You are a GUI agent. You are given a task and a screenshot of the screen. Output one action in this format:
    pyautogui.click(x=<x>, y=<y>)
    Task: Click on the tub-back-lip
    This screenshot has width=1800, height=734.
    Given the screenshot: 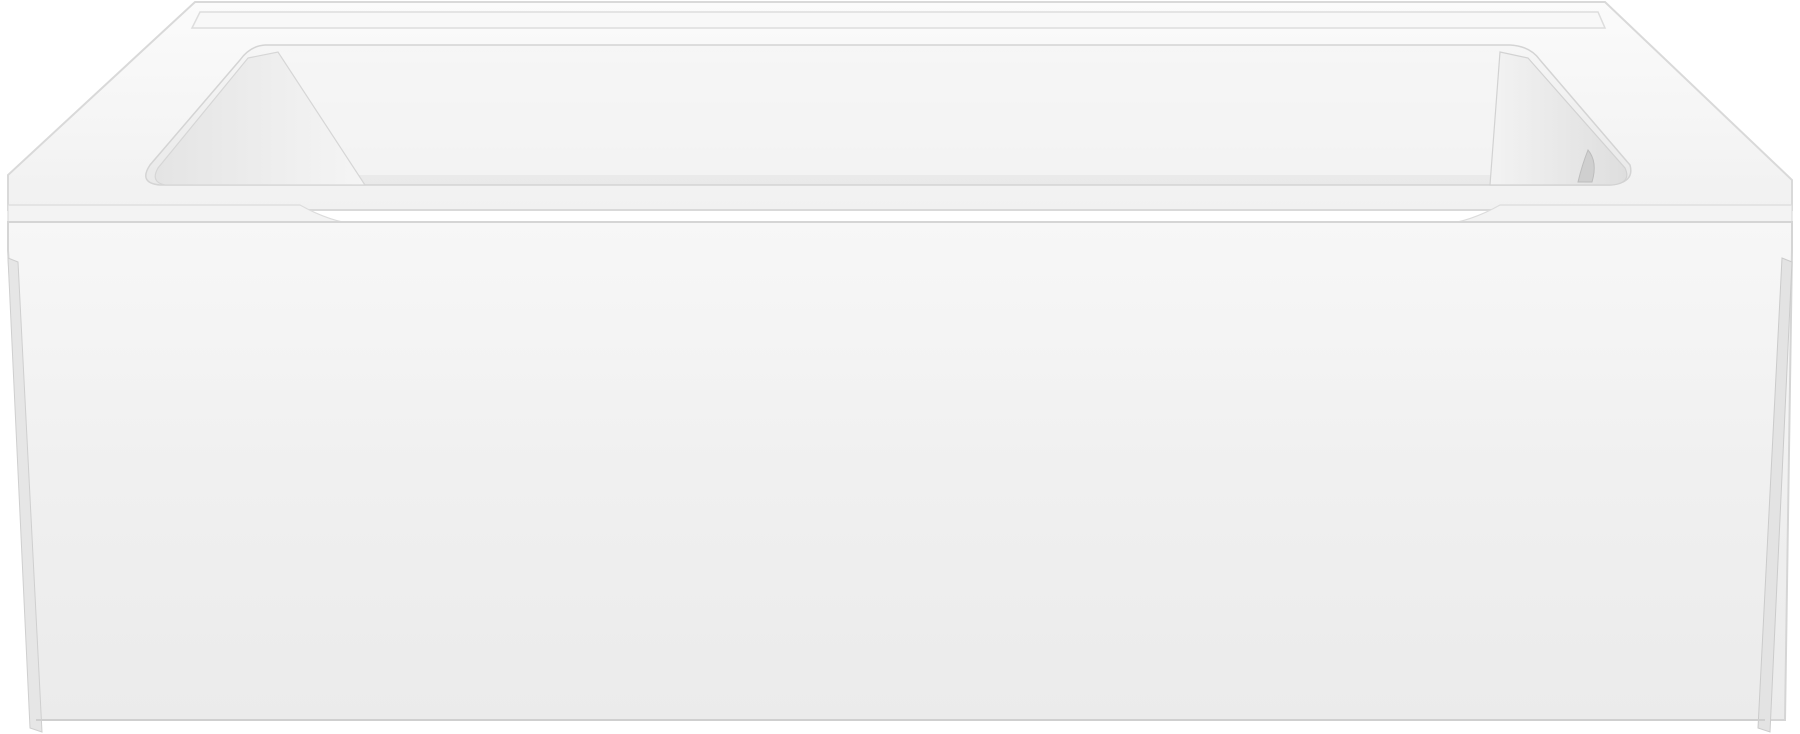 What is the action you would take?
    pyautogui.click(x=898, y=20)
    